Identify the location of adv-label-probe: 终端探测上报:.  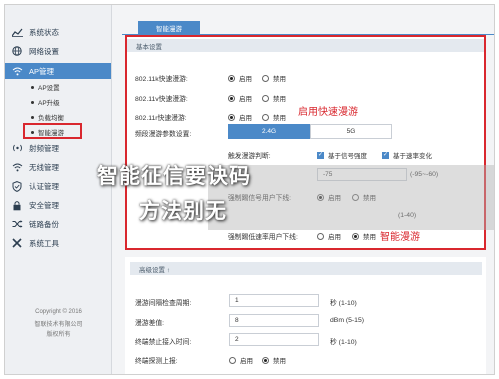
(156, 361).